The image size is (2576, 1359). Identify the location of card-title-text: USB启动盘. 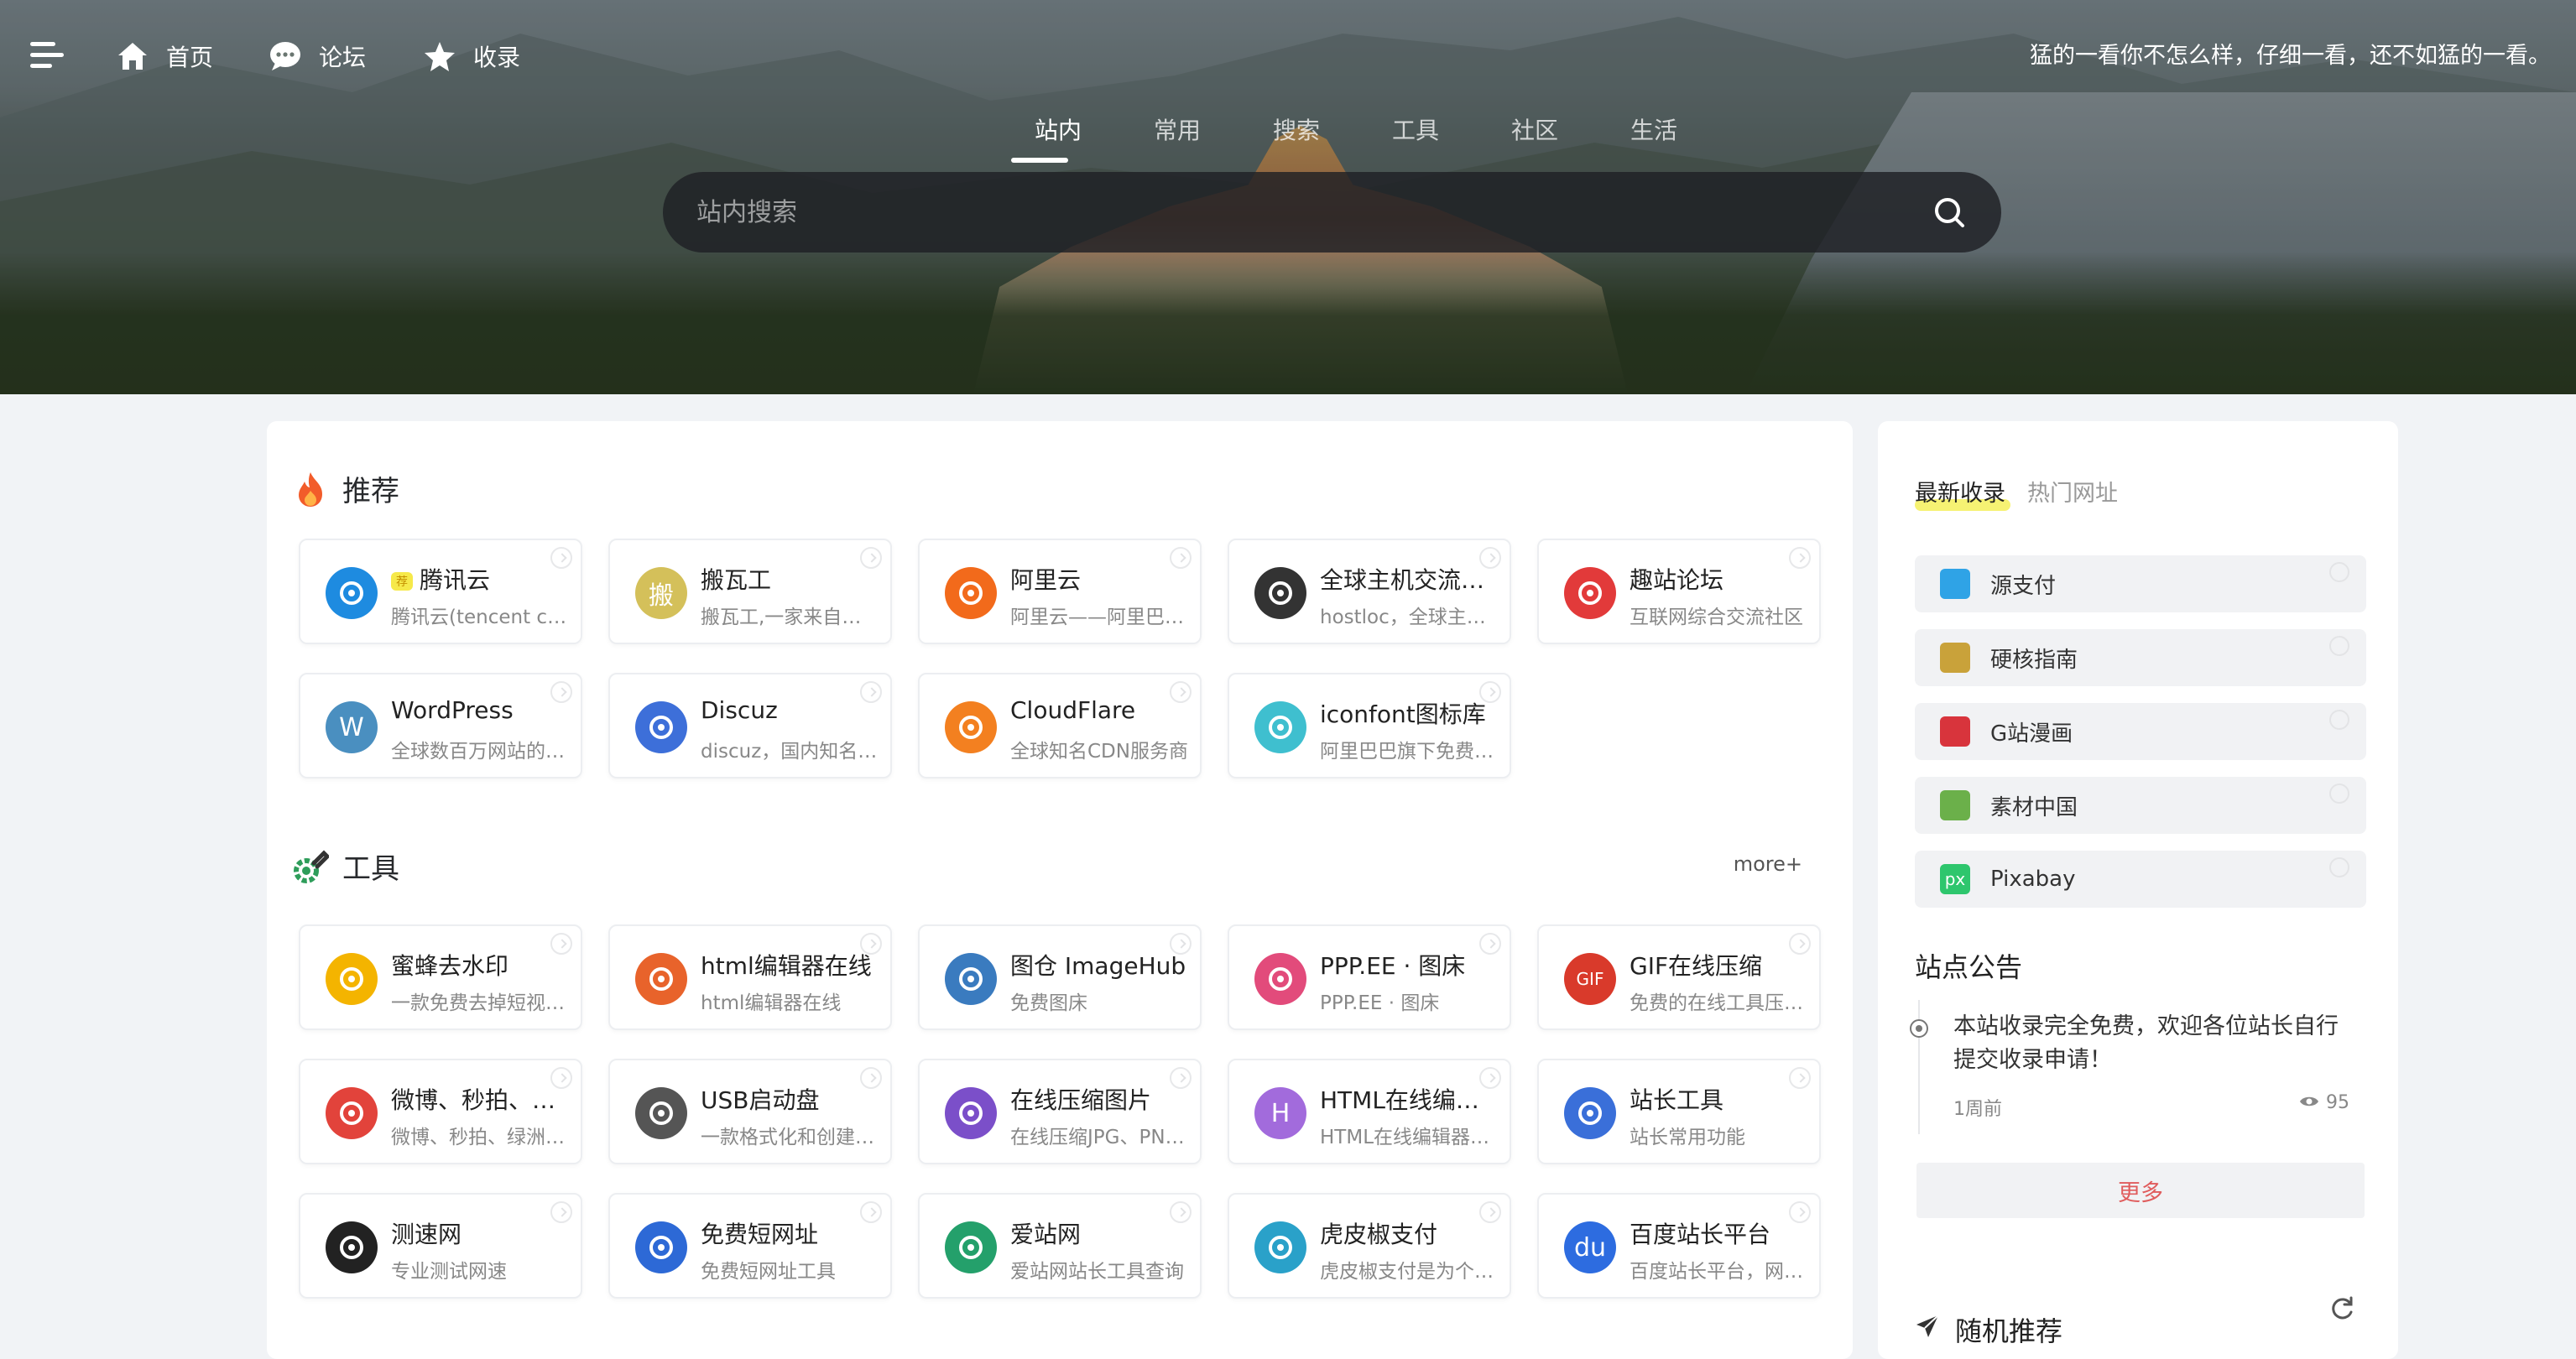
(760, 1100).